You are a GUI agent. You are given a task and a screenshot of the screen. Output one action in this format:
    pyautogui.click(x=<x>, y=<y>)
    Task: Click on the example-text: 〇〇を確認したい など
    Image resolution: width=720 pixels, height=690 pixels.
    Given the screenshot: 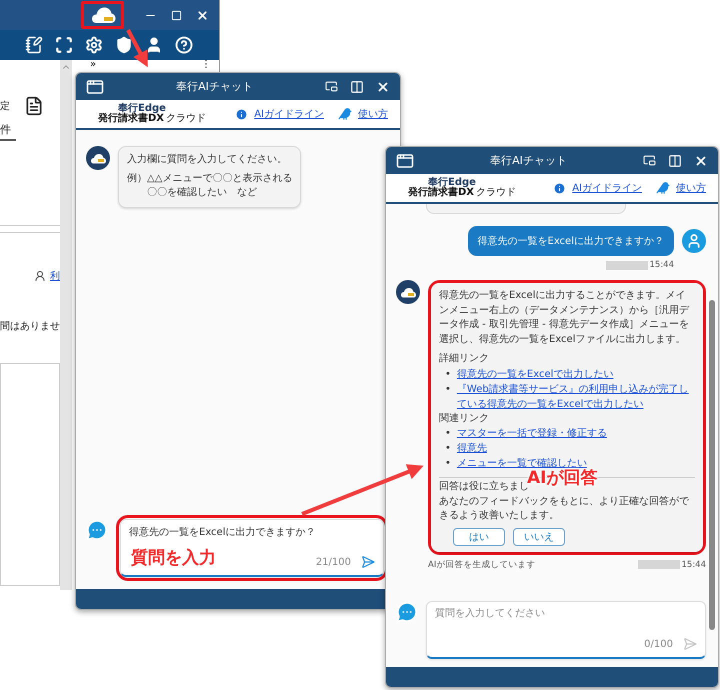 What is the action you would take?
    pyautogui.click(x=202, y=193)
    